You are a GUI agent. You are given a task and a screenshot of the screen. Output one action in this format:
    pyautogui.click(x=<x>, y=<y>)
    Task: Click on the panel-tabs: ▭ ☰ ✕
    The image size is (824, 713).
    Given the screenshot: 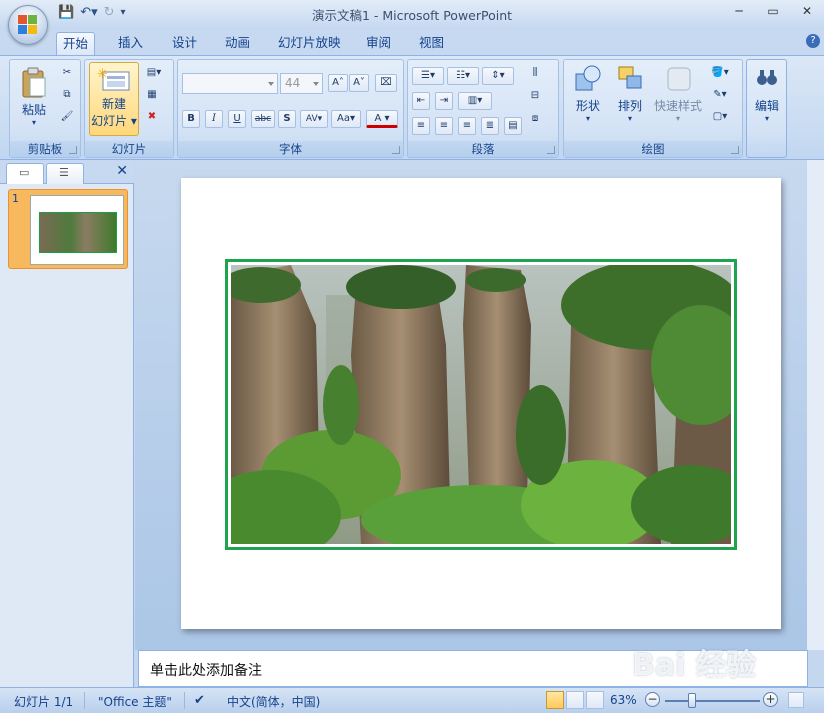 What is the action you would take?
    pyautogui.click(x=67, y=172)
    